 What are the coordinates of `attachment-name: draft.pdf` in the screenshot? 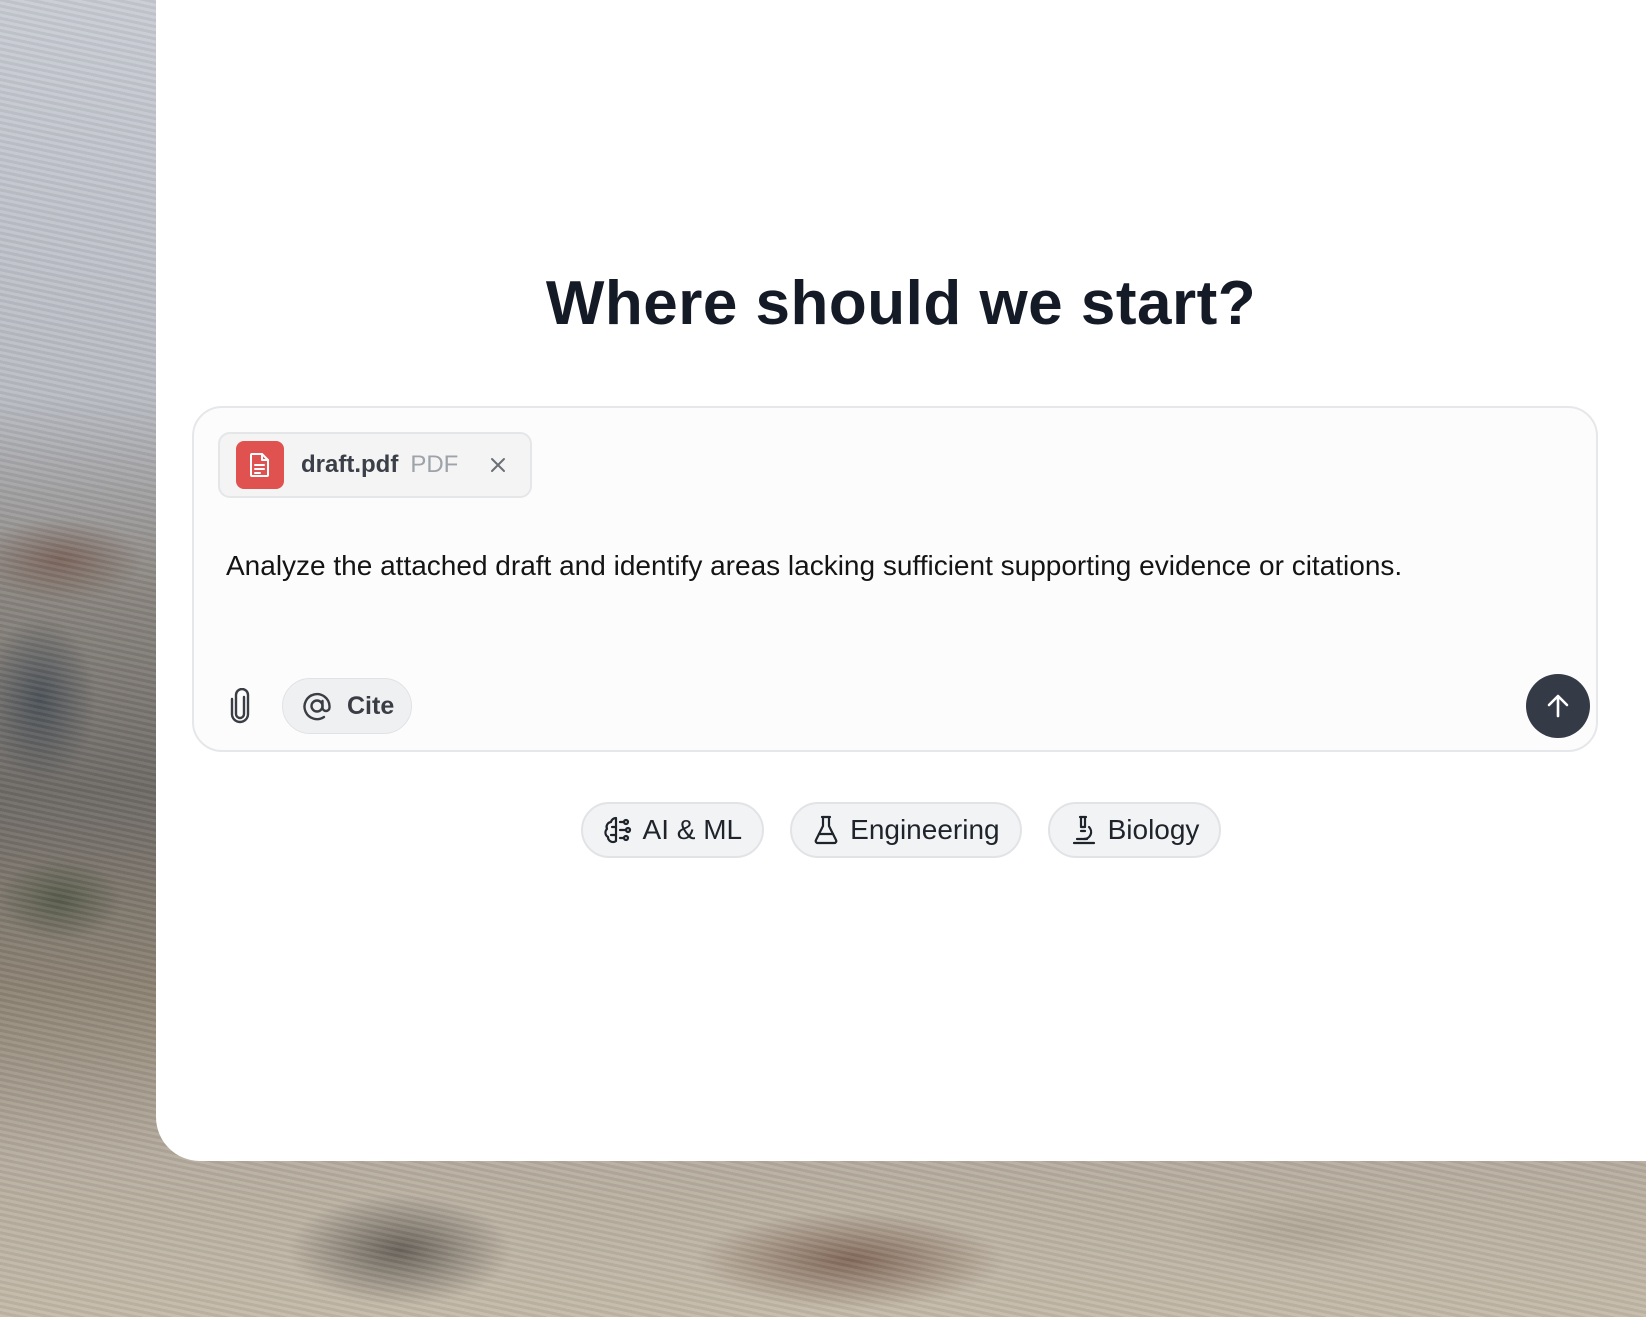 It's located at (350, 464).